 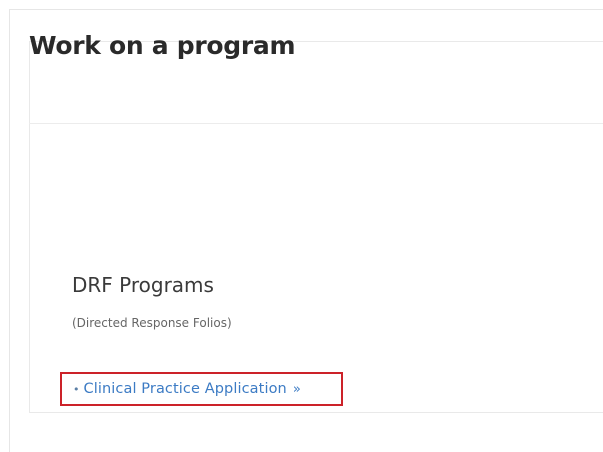 What do you see at coordinates (316, 123) in the screenshot?
I see `panel-divider` at bounding box center [316, 123].